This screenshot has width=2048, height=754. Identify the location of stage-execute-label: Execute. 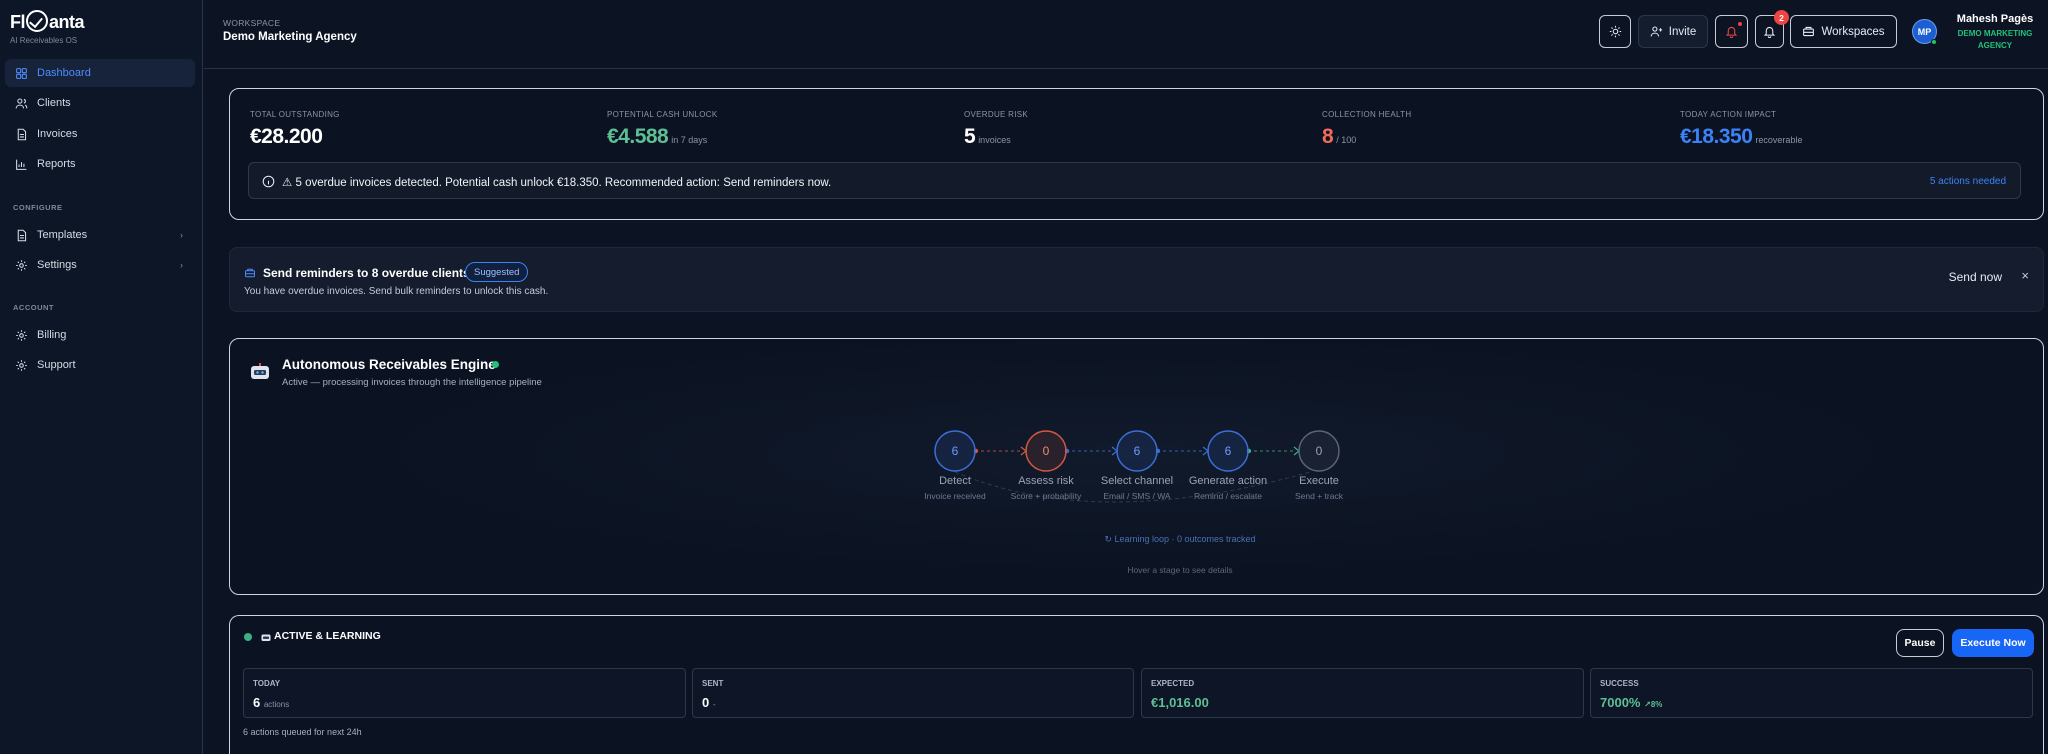
(1319, 481).